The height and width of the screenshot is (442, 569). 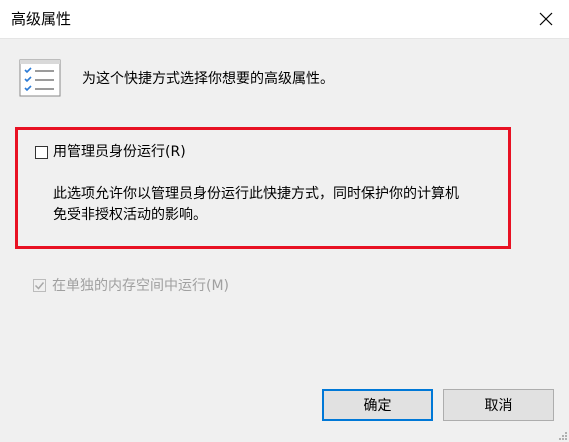 What do you see at coordinates (119, 152) in the screenshot?
I see `run-as-admin-label: 用管理员身份运行(R)` at bounding box center [119, 152].